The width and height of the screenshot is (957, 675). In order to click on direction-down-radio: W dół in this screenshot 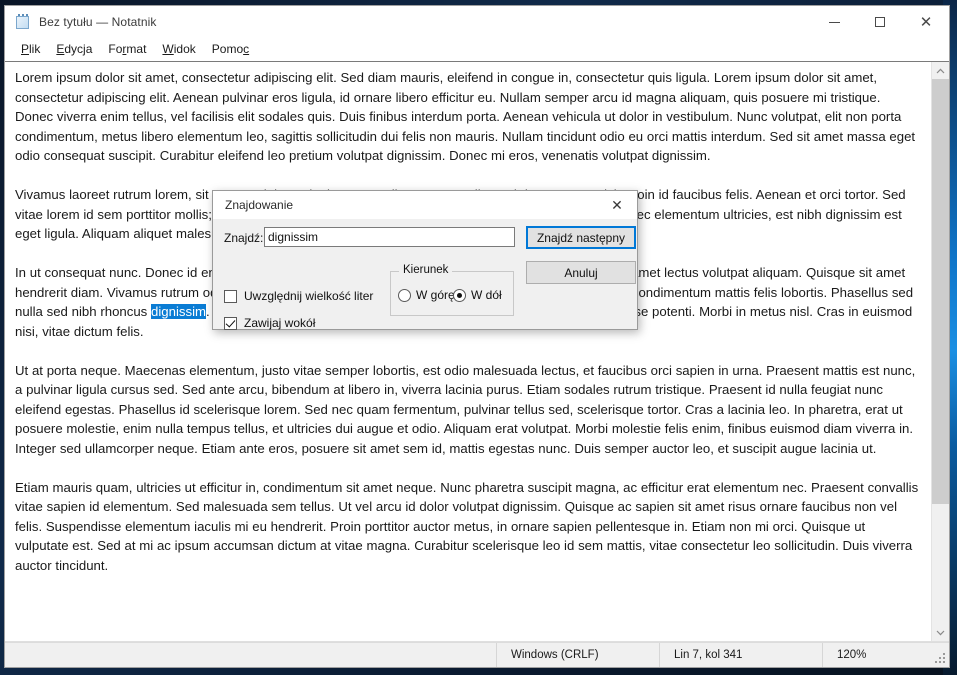, I will do `click(477, 295)`.